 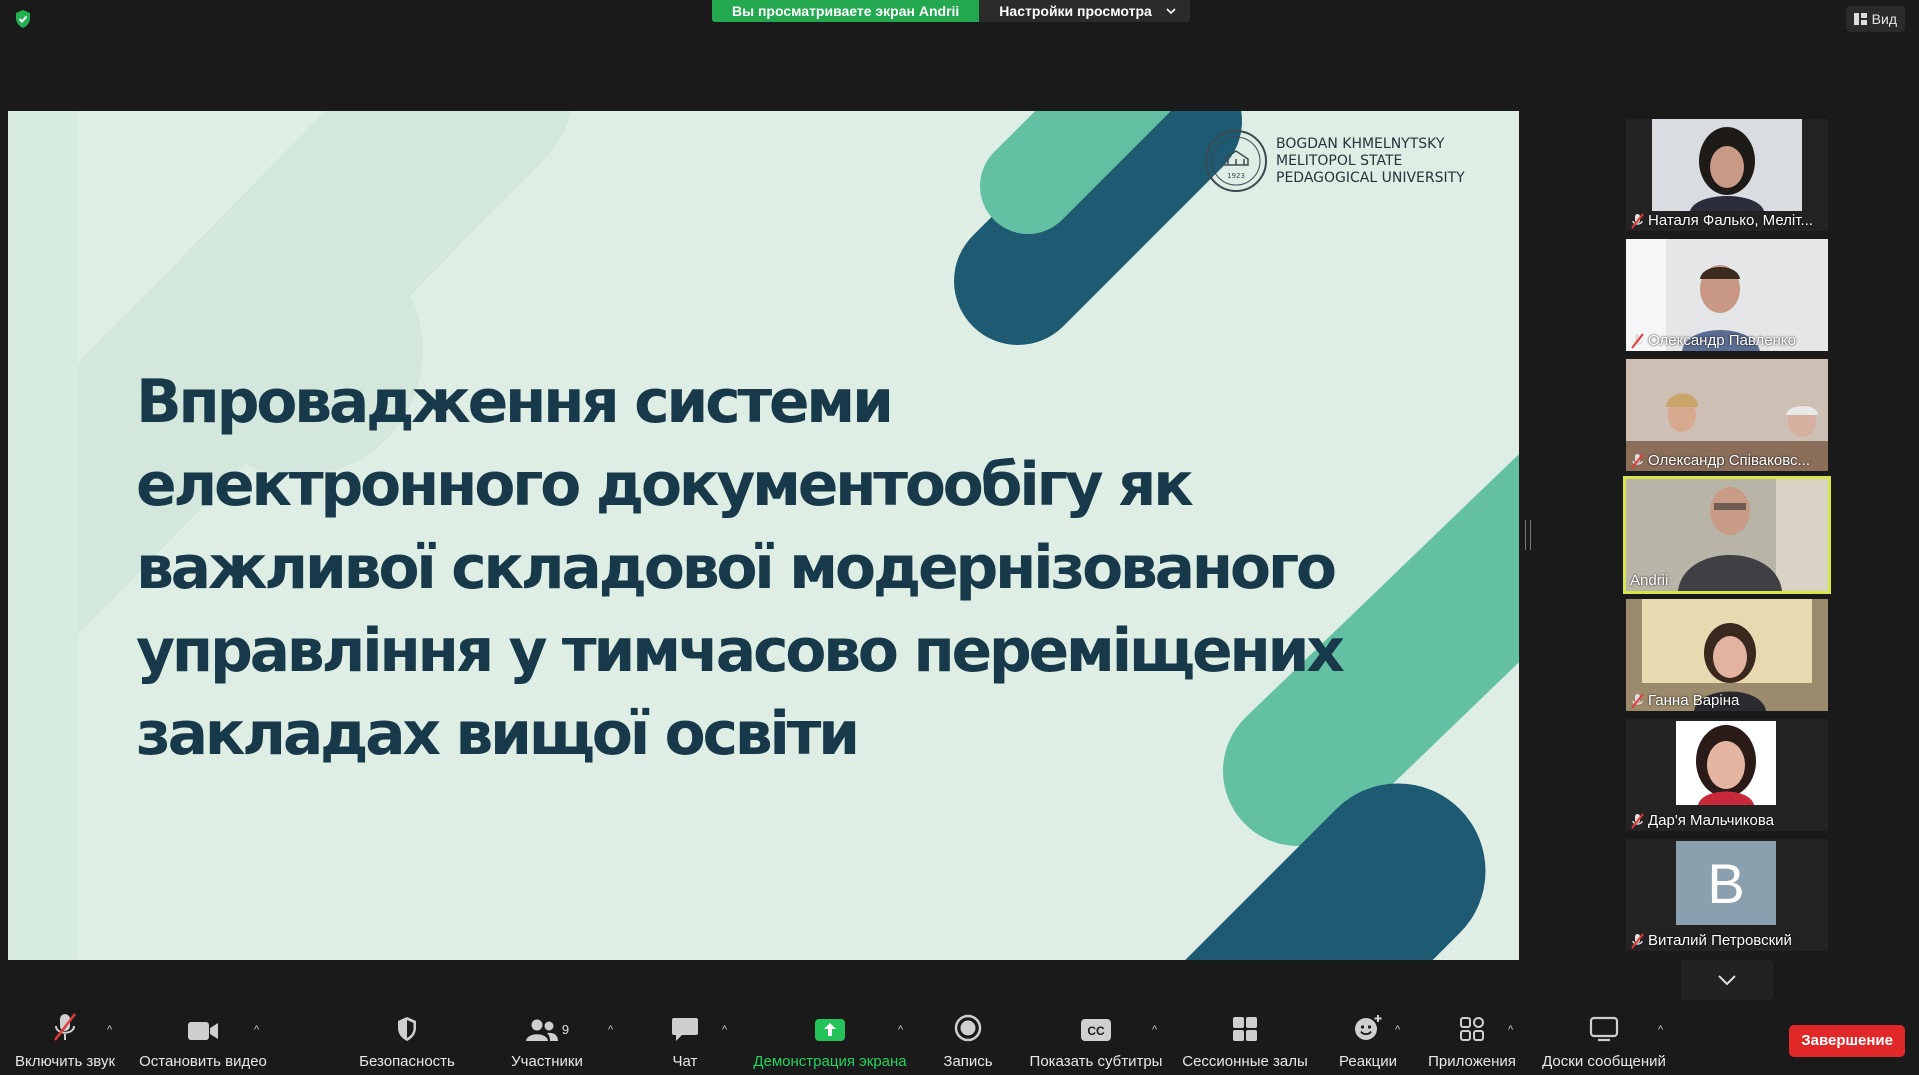 I want to click on participant-tile-active-speaker: Andrii, so click(x=1727, y=535).